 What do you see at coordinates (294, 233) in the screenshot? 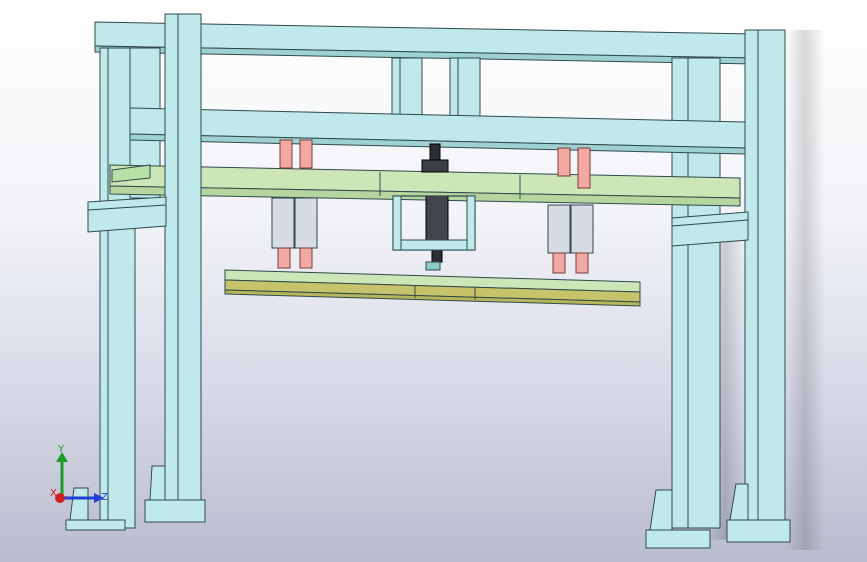
I see `lift-cylinders-left` at bounding box center [294, 233].